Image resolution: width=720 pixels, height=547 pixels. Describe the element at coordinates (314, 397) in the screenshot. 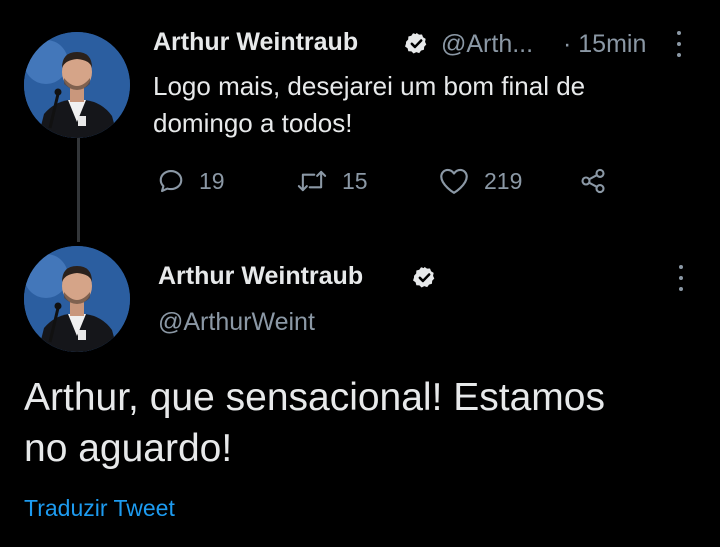

I see `reply-text-line: Arthur, que sensacional! Estamos` at that location.